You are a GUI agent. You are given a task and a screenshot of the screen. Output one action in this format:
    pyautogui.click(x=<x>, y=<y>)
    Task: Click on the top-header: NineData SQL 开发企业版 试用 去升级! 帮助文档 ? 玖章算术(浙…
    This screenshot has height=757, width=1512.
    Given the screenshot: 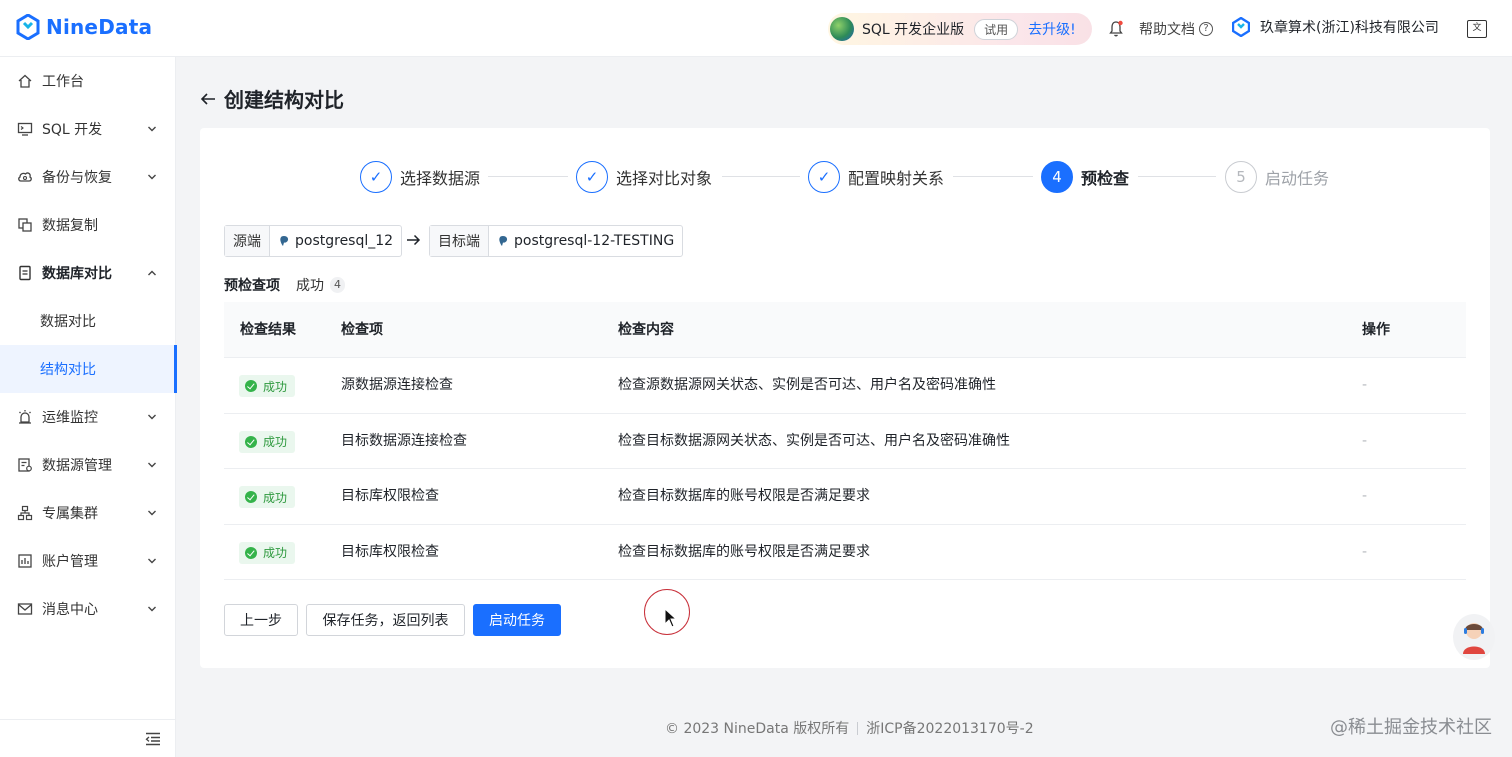 What is the action you would take?
    pyautogui.click(x=756, y=28)
    